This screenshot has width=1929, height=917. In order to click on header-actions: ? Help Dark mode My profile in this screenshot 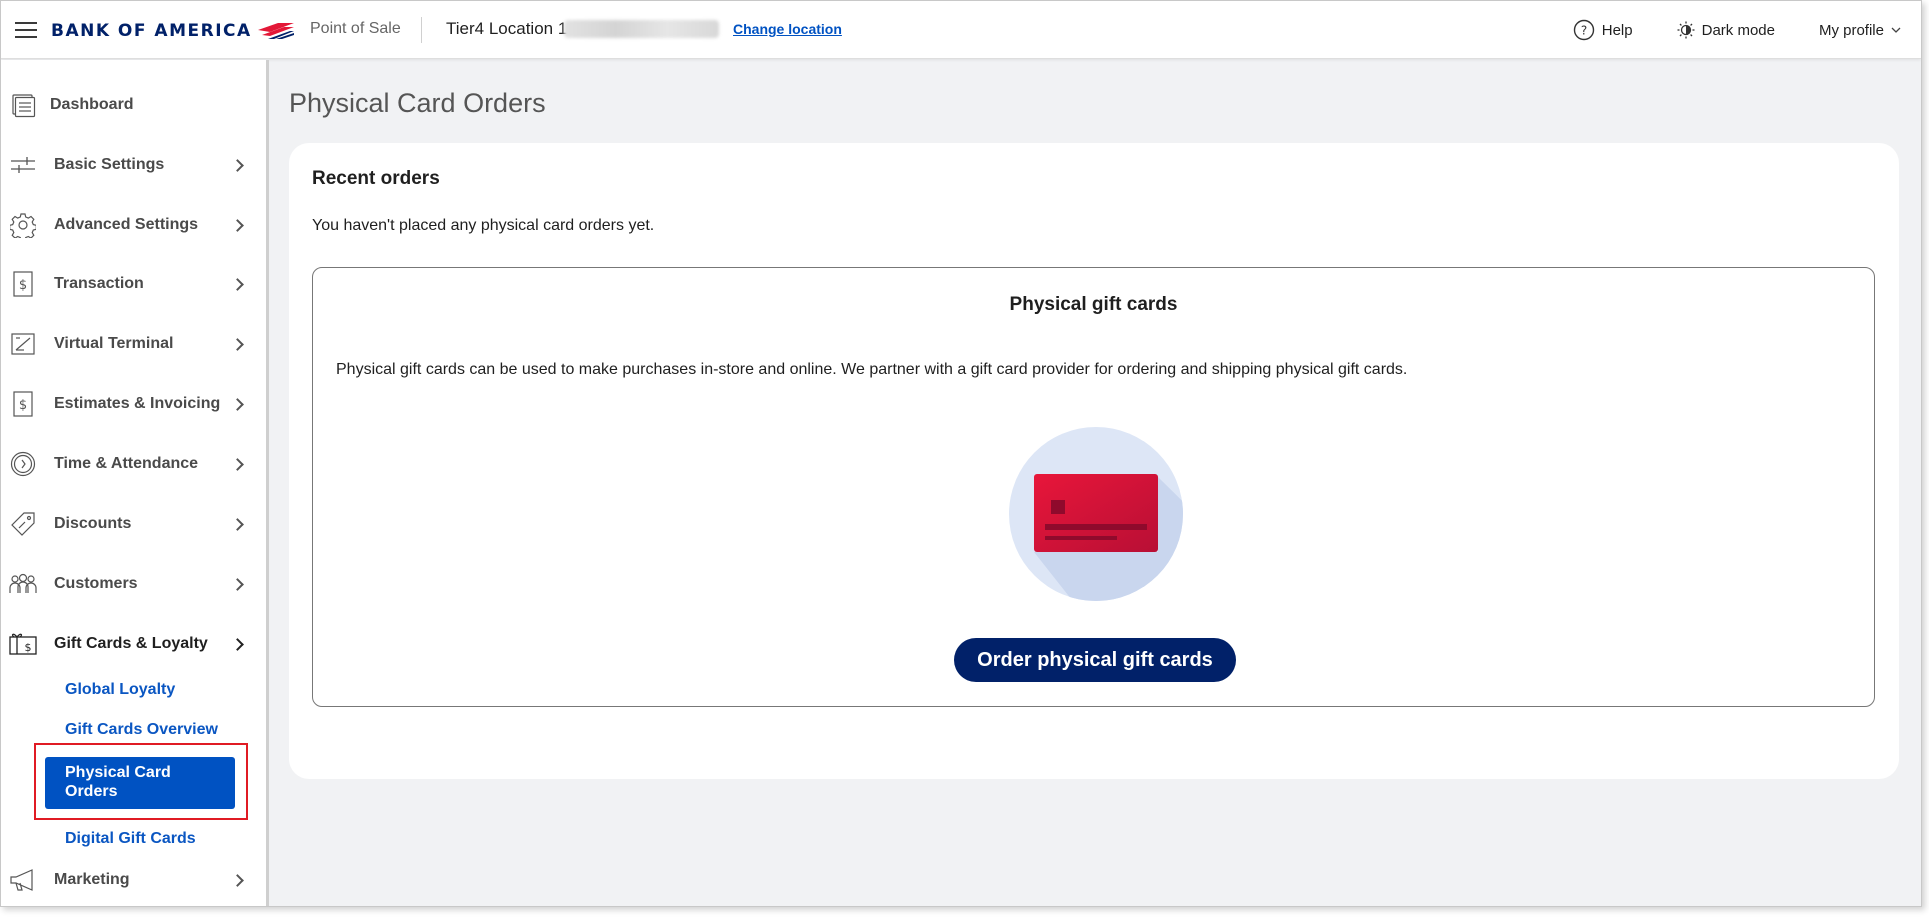, I will do `click(1737, 30)`.